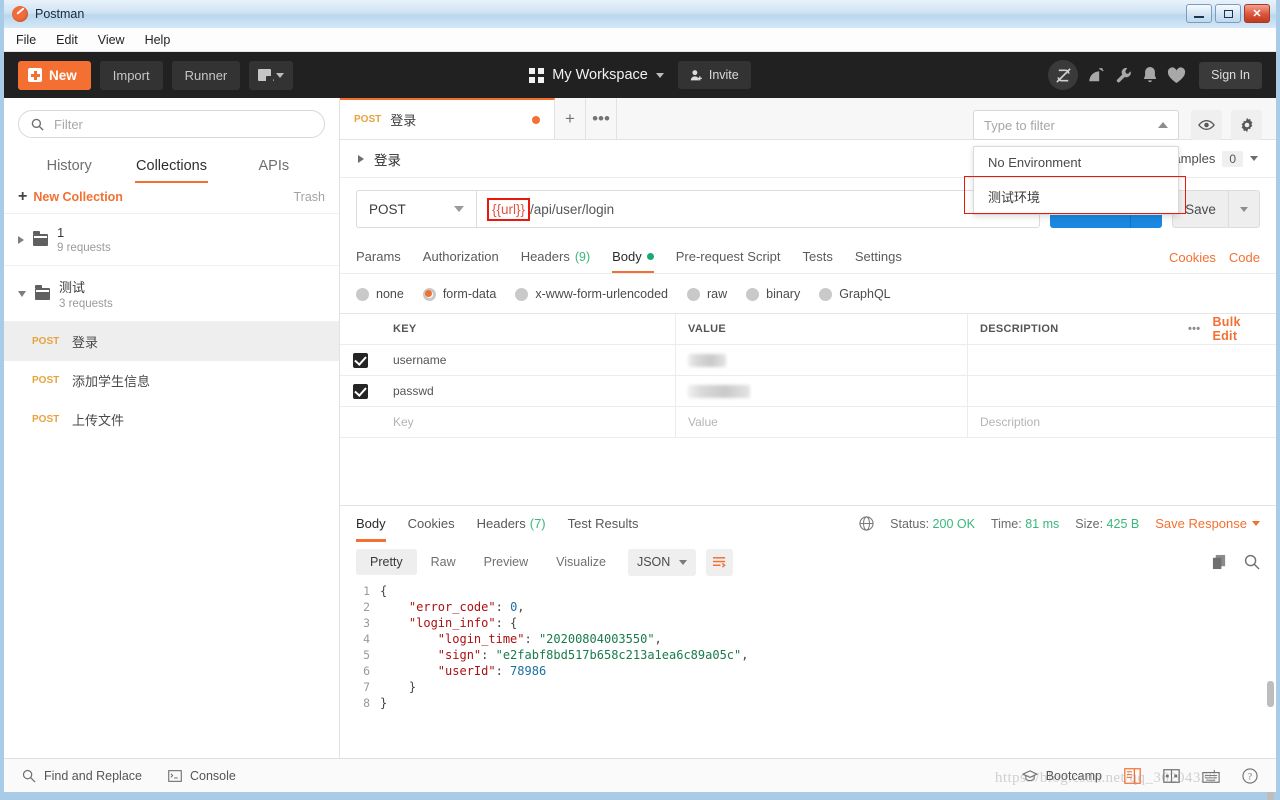 The height and width of the screenshot is (800, 1280). I want to click on request-item-login: POST 登录, so click(171, 341).